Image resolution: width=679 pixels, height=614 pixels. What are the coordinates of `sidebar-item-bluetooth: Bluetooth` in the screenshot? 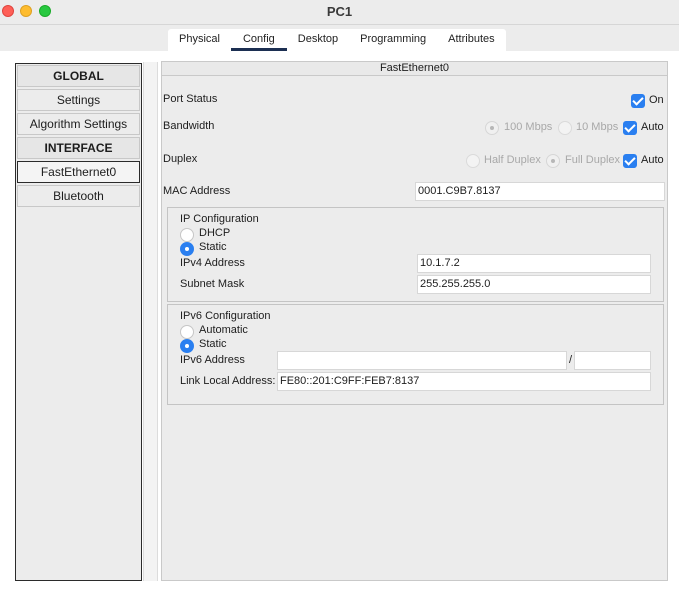 It's located at (78, 196).